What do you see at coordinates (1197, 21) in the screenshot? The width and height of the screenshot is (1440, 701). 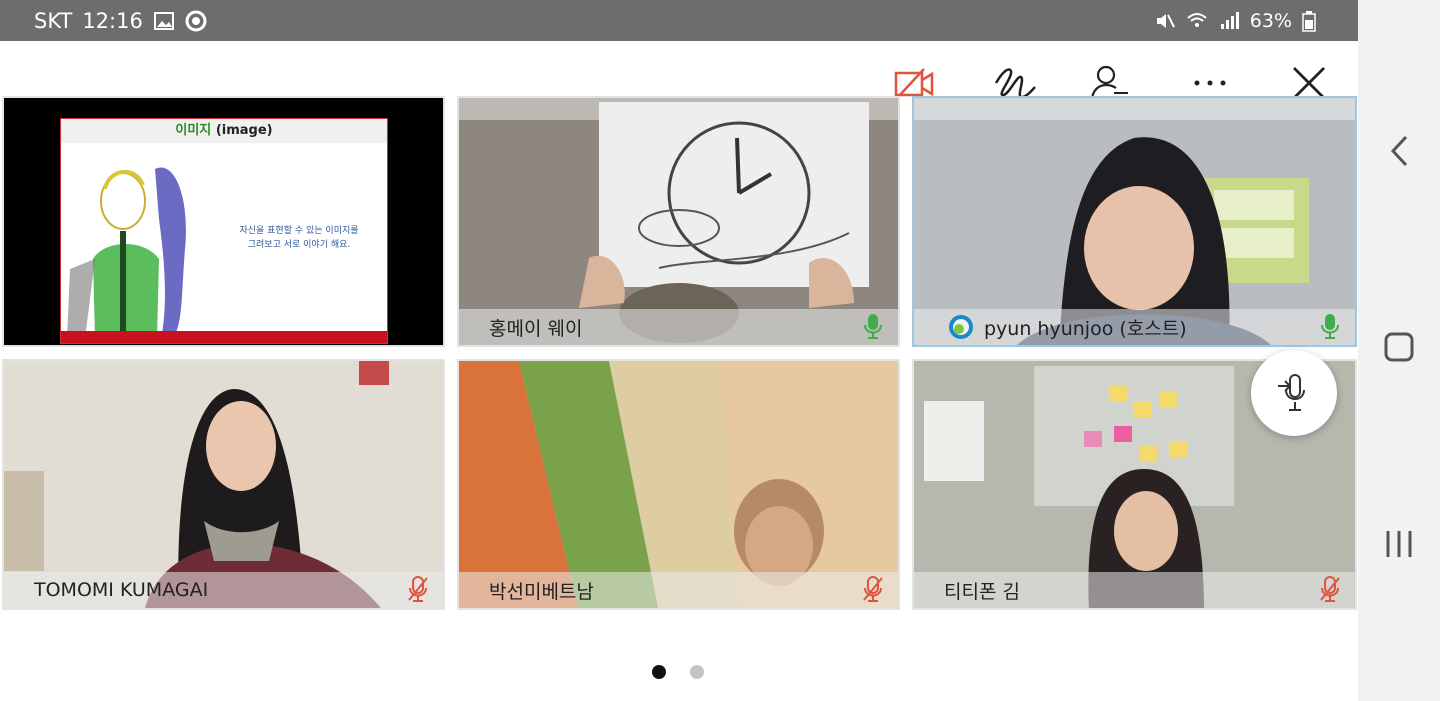 I see `wifi-icon` at bounding box center [1197, 21].